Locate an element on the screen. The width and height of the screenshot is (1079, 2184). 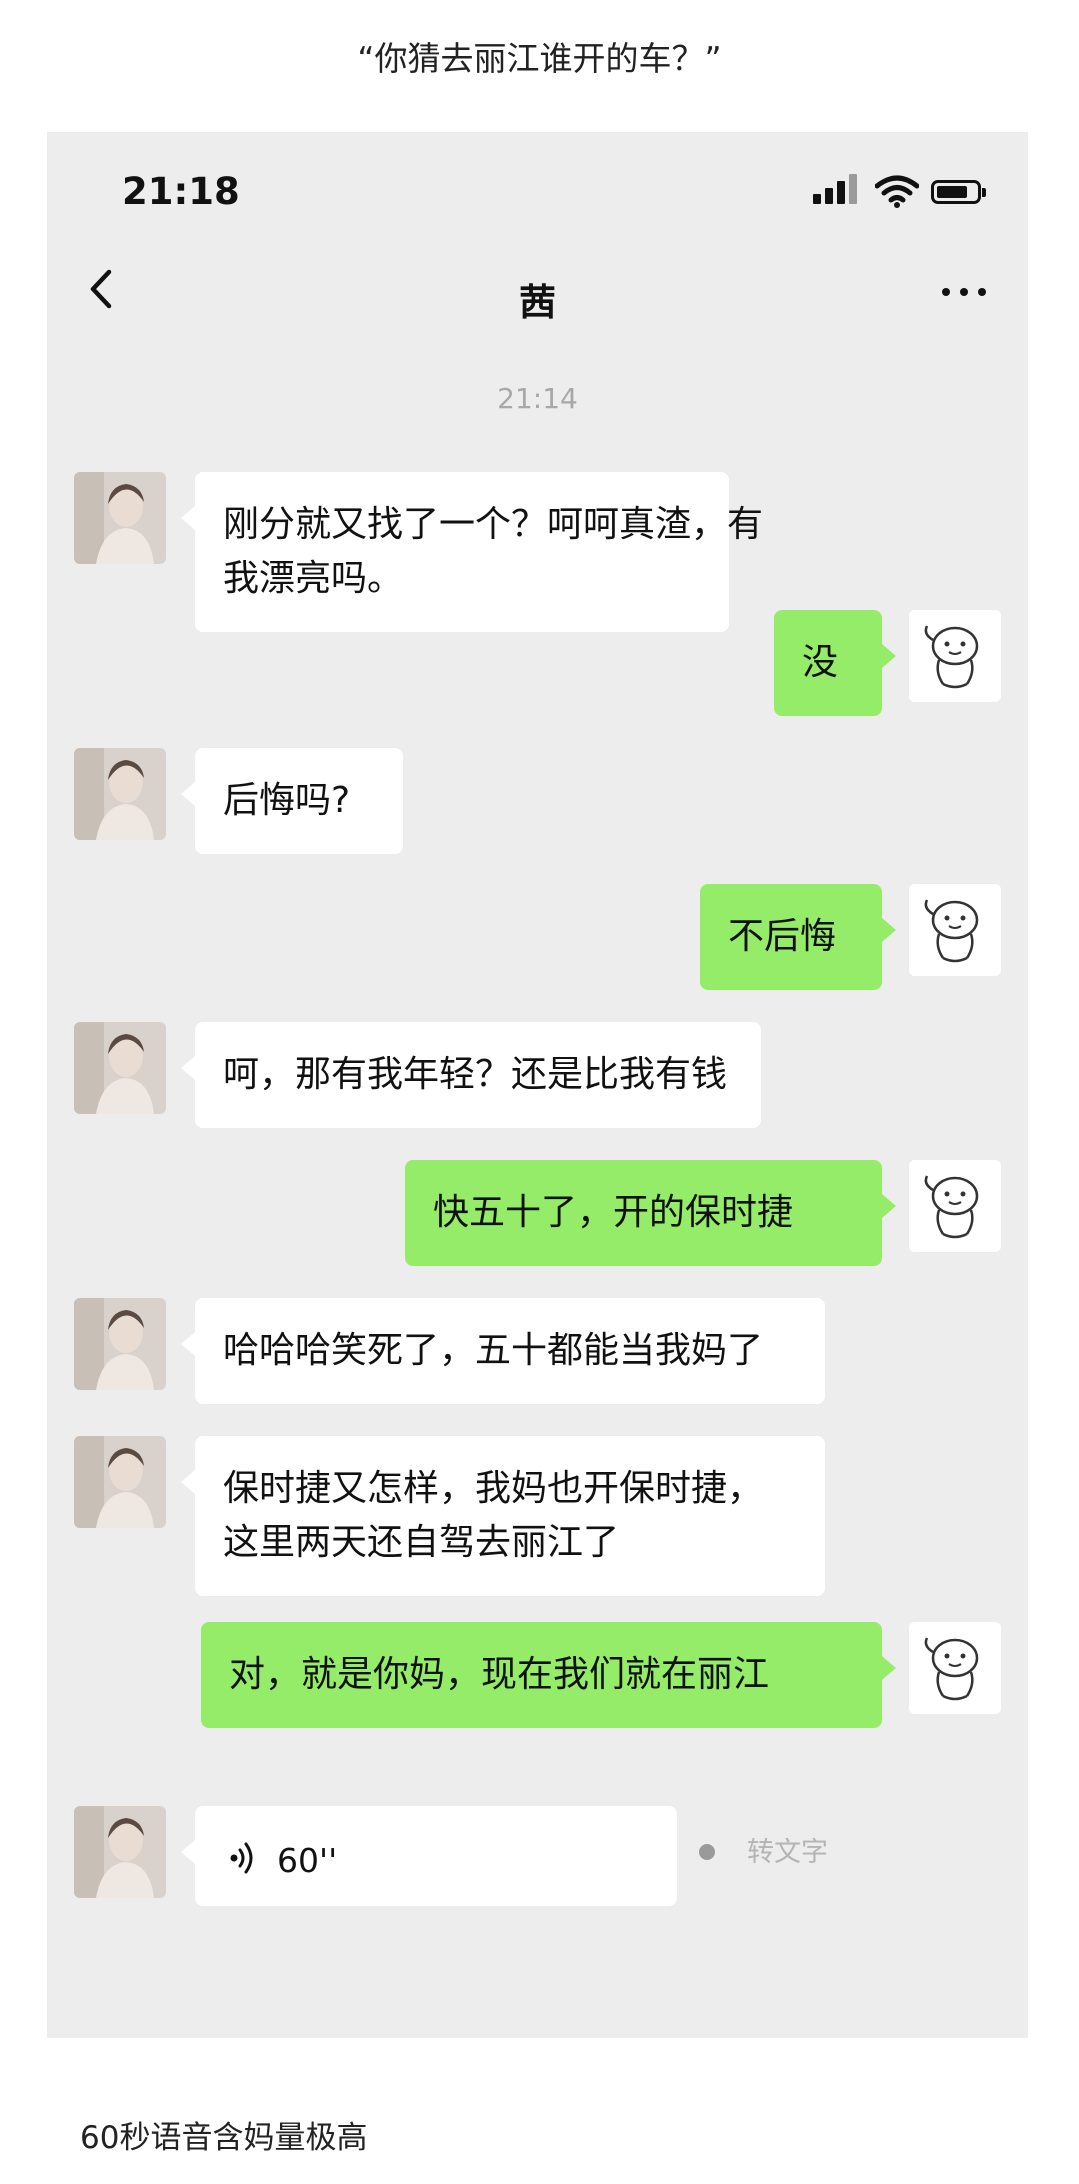
message-line: 不后悔 is located at coordinates (782, 936).